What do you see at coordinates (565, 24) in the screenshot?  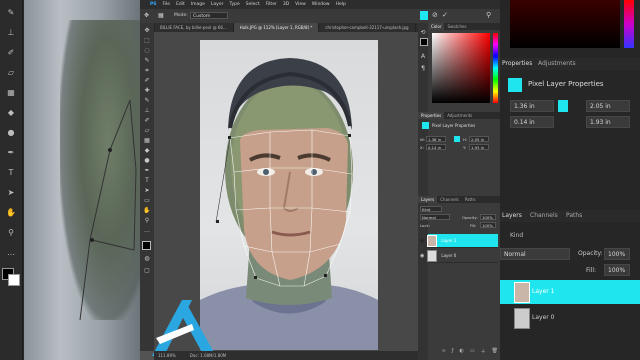 I see `blurred-color-field` at bounding box center [565, 24].